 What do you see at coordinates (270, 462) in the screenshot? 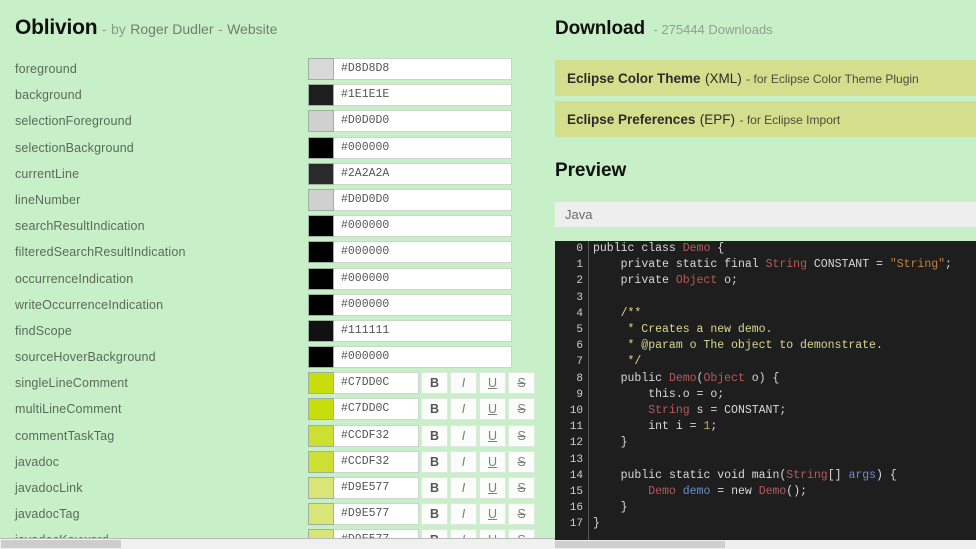
I see `color-row: javadoc #CCDF32 B I U S` at bounding box center [270, 462].